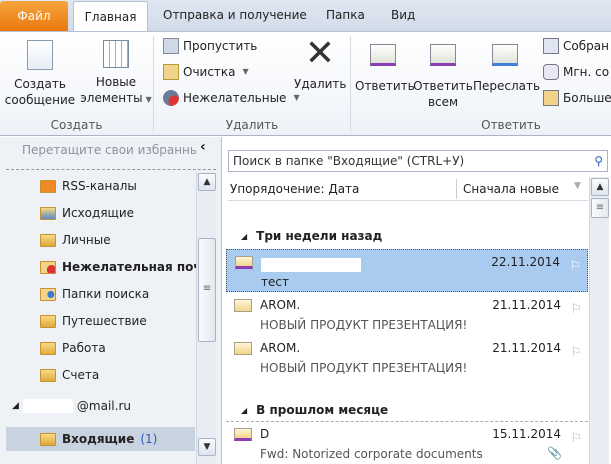 This screenshot has width=611, height=464. I want to click on folder-scrollbar: ▲ ≡ ▼, so click(206, 318).